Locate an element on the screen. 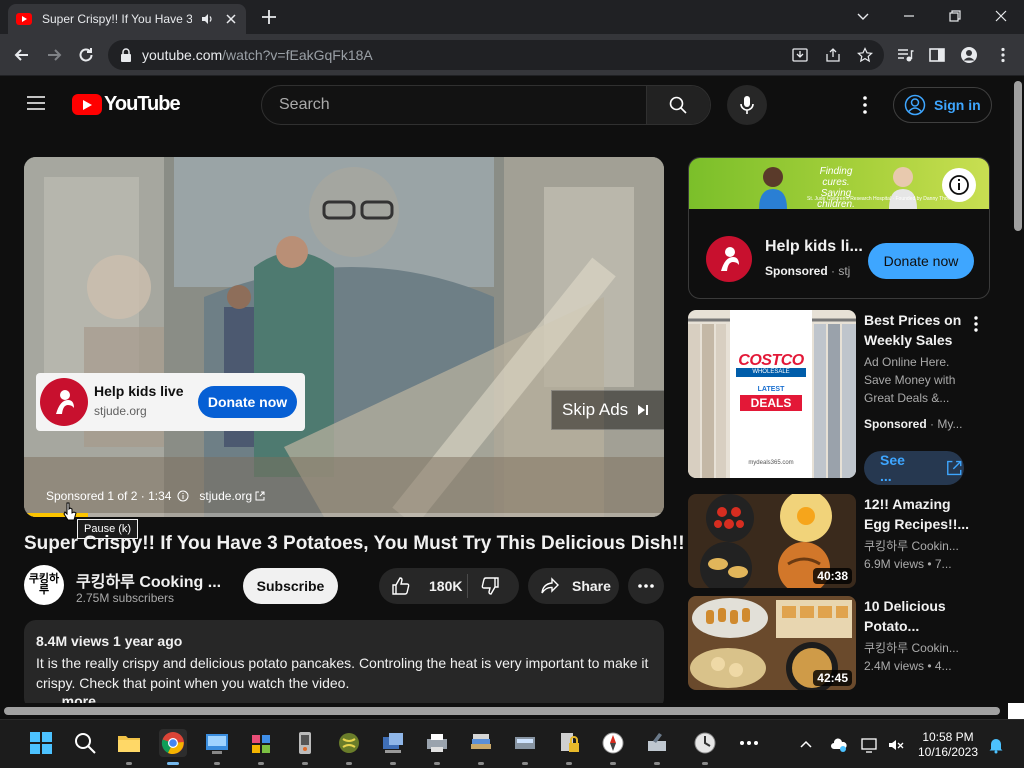  new-tab-button is located at coordinates (269, 17).